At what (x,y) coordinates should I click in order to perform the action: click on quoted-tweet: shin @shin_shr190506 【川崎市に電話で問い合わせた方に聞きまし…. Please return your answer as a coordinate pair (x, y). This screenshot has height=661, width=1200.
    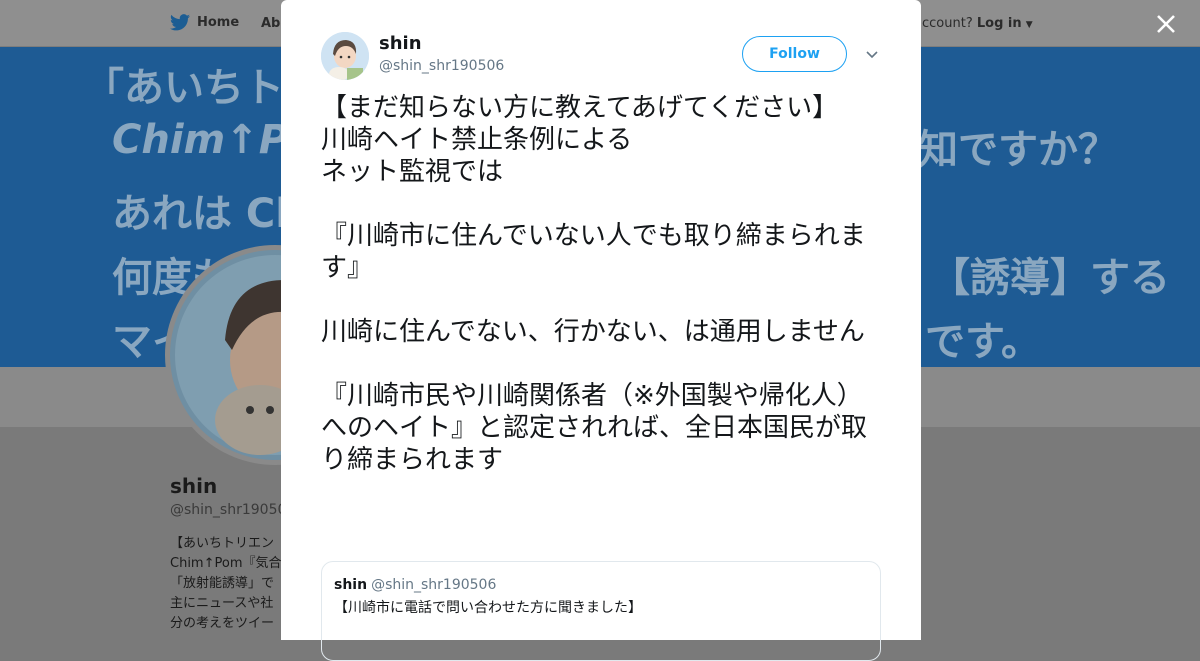
    Looking at the image, I should click on (601, 611).